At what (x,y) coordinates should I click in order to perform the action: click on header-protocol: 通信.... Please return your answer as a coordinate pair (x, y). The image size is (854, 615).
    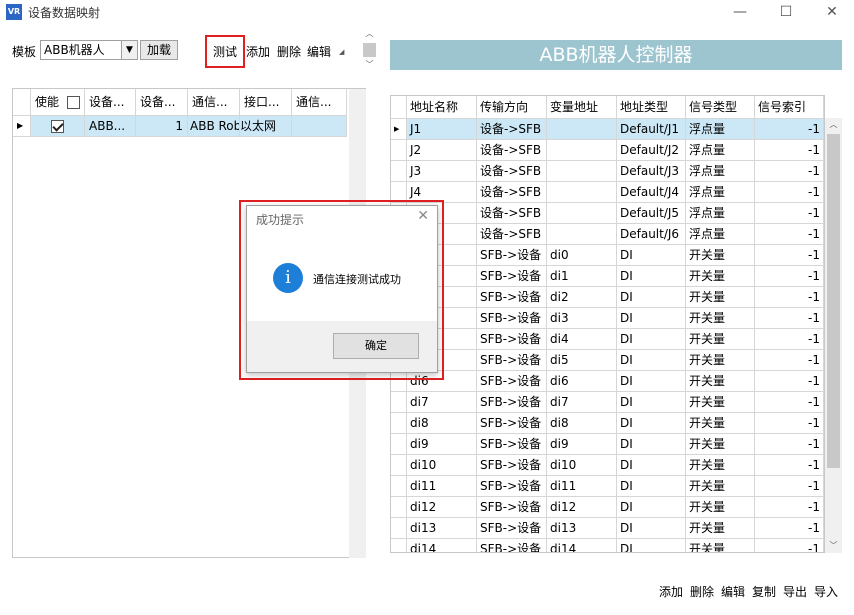
    Looking at the image, I should click on (214, 102).